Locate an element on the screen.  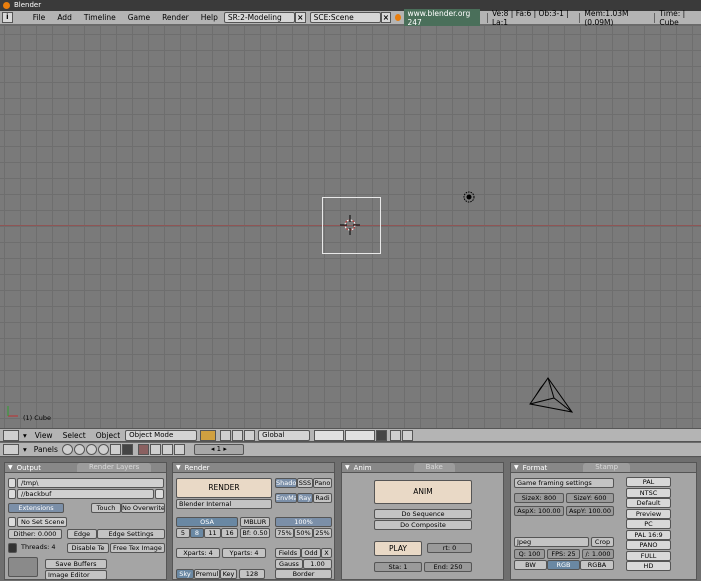
shadow-toggle: Shado is located at coordinates (286, 483).